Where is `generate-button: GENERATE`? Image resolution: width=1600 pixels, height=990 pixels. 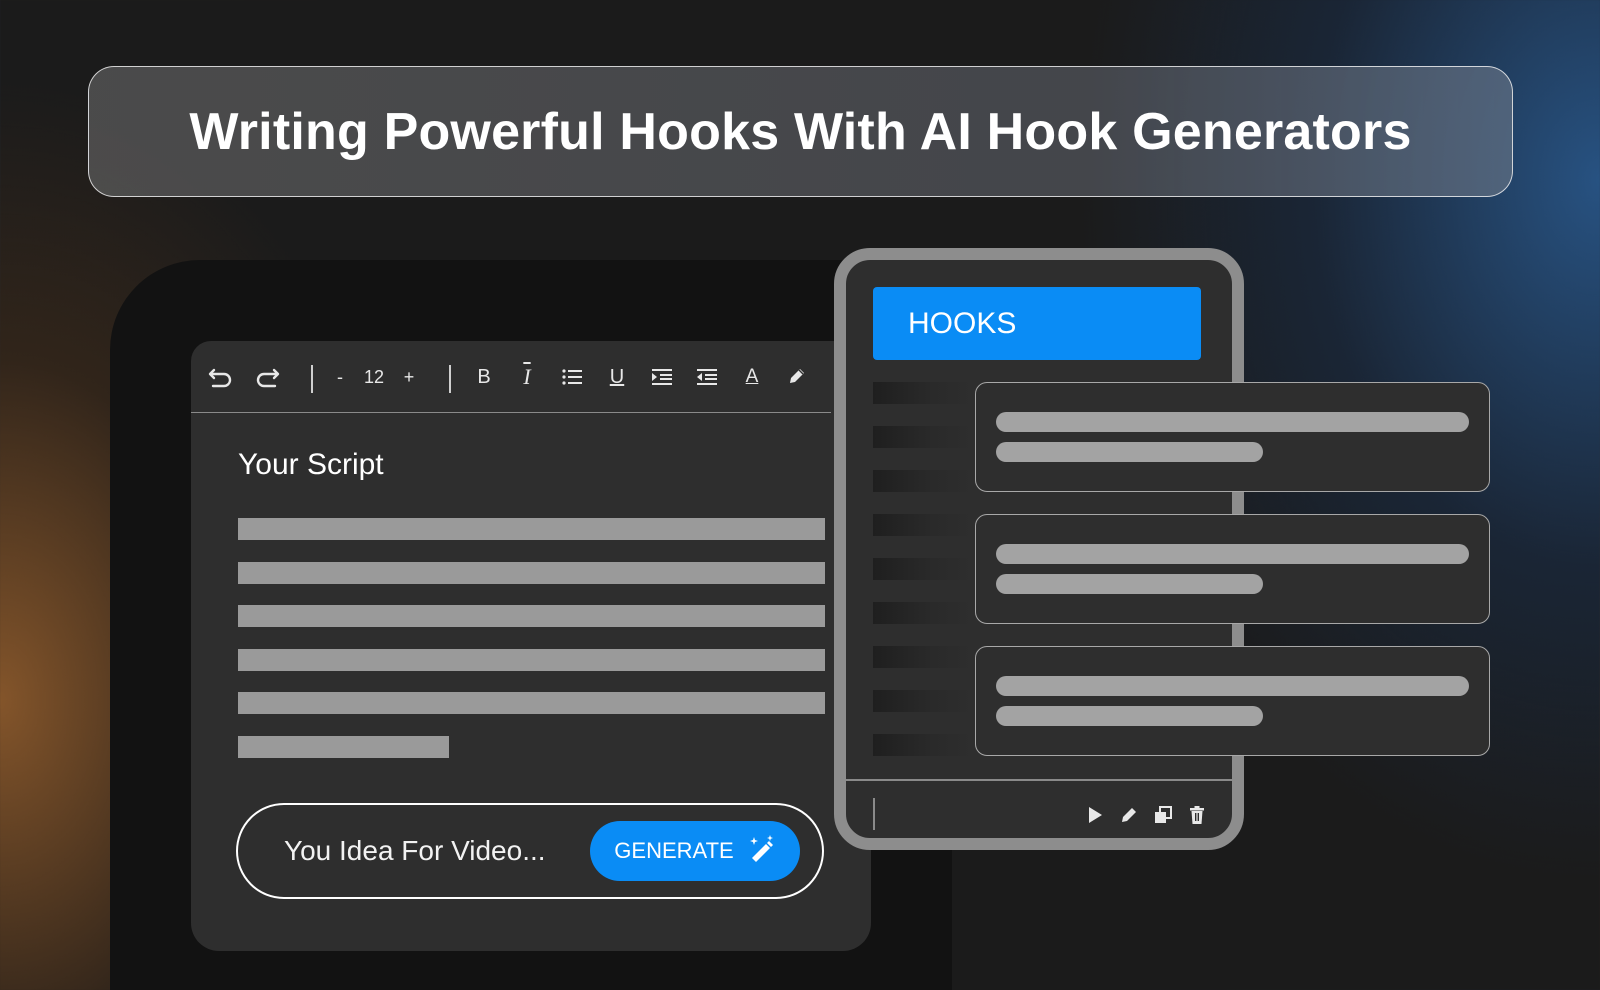 generate-button: GENERATE is located at coordinates (695, 851).